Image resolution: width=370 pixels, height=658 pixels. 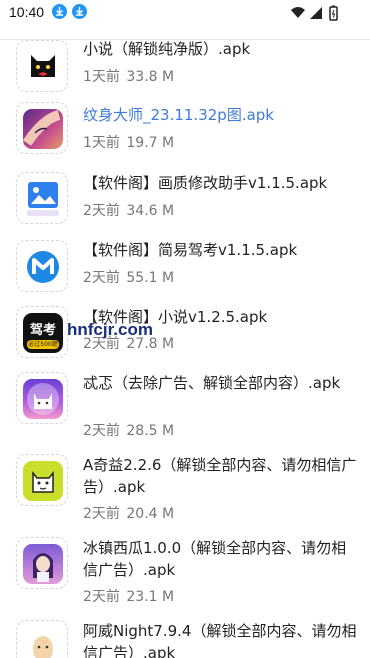 I want to click on file-name: 阿威Night7.9.4（解锁全部内容、请勿相信广告）.apk, so click(x=220, y=640).